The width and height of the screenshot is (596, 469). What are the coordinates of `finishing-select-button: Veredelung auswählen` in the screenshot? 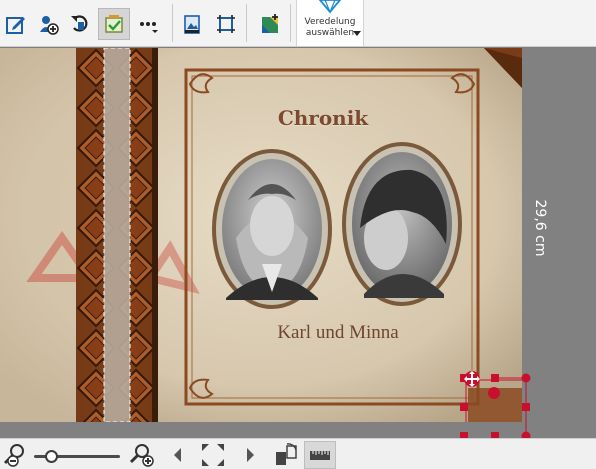 It's located at (330, 23).